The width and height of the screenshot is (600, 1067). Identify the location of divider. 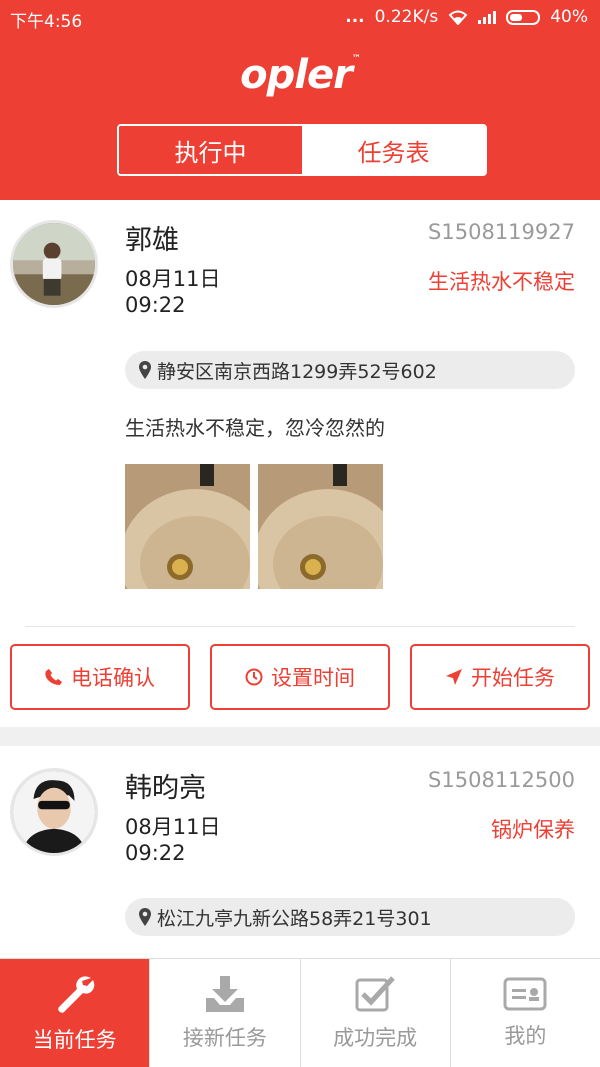
(300, 626).